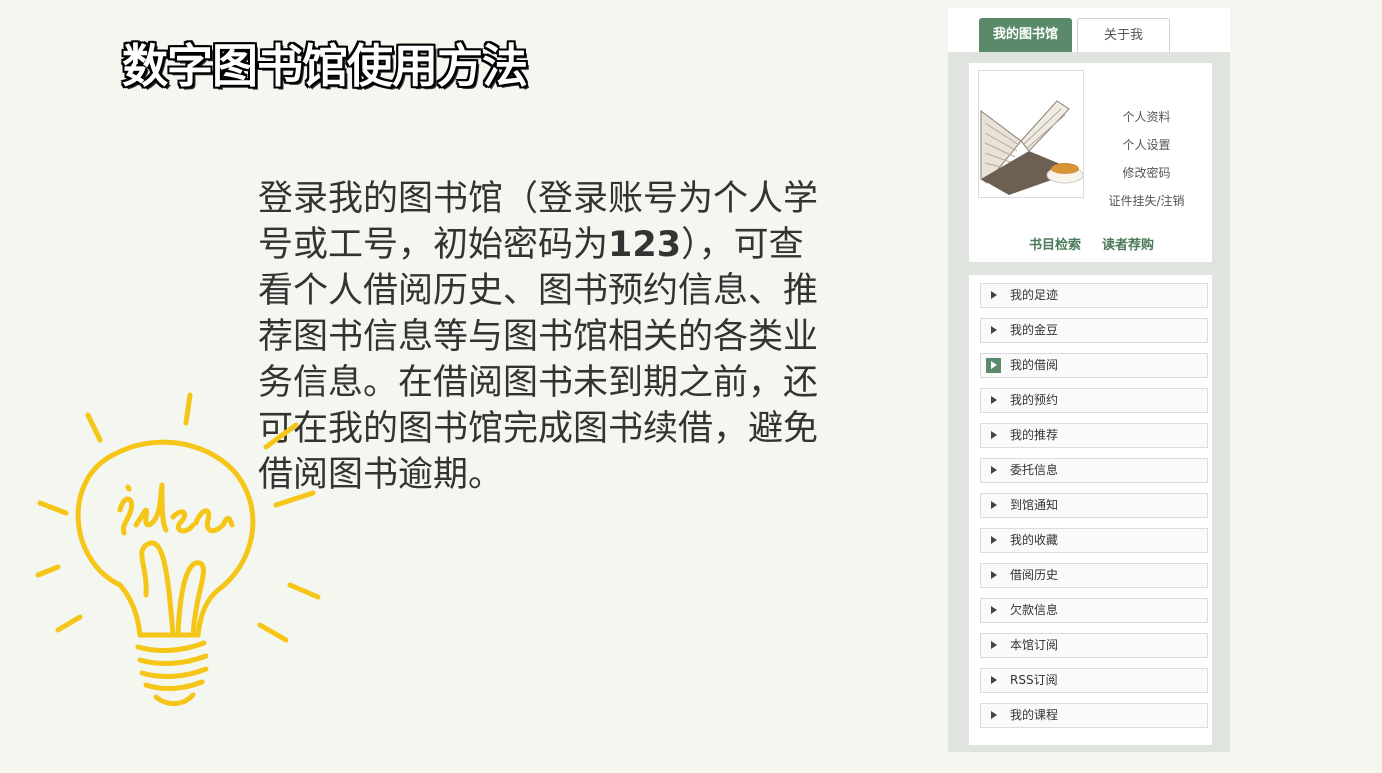 This screenshot has width=1382, height=773. Describe the element at coordinates (1034, 610) in the screenshot. I see `menu-item-label: 欠款信息` at that location.